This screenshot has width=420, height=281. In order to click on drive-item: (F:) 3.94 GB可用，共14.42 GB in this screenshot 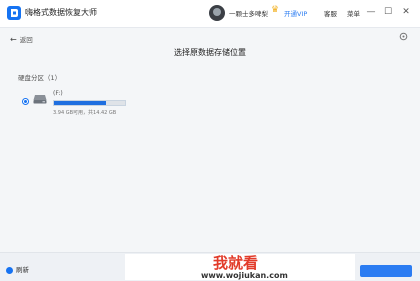, I will do `click(78, 103)`.